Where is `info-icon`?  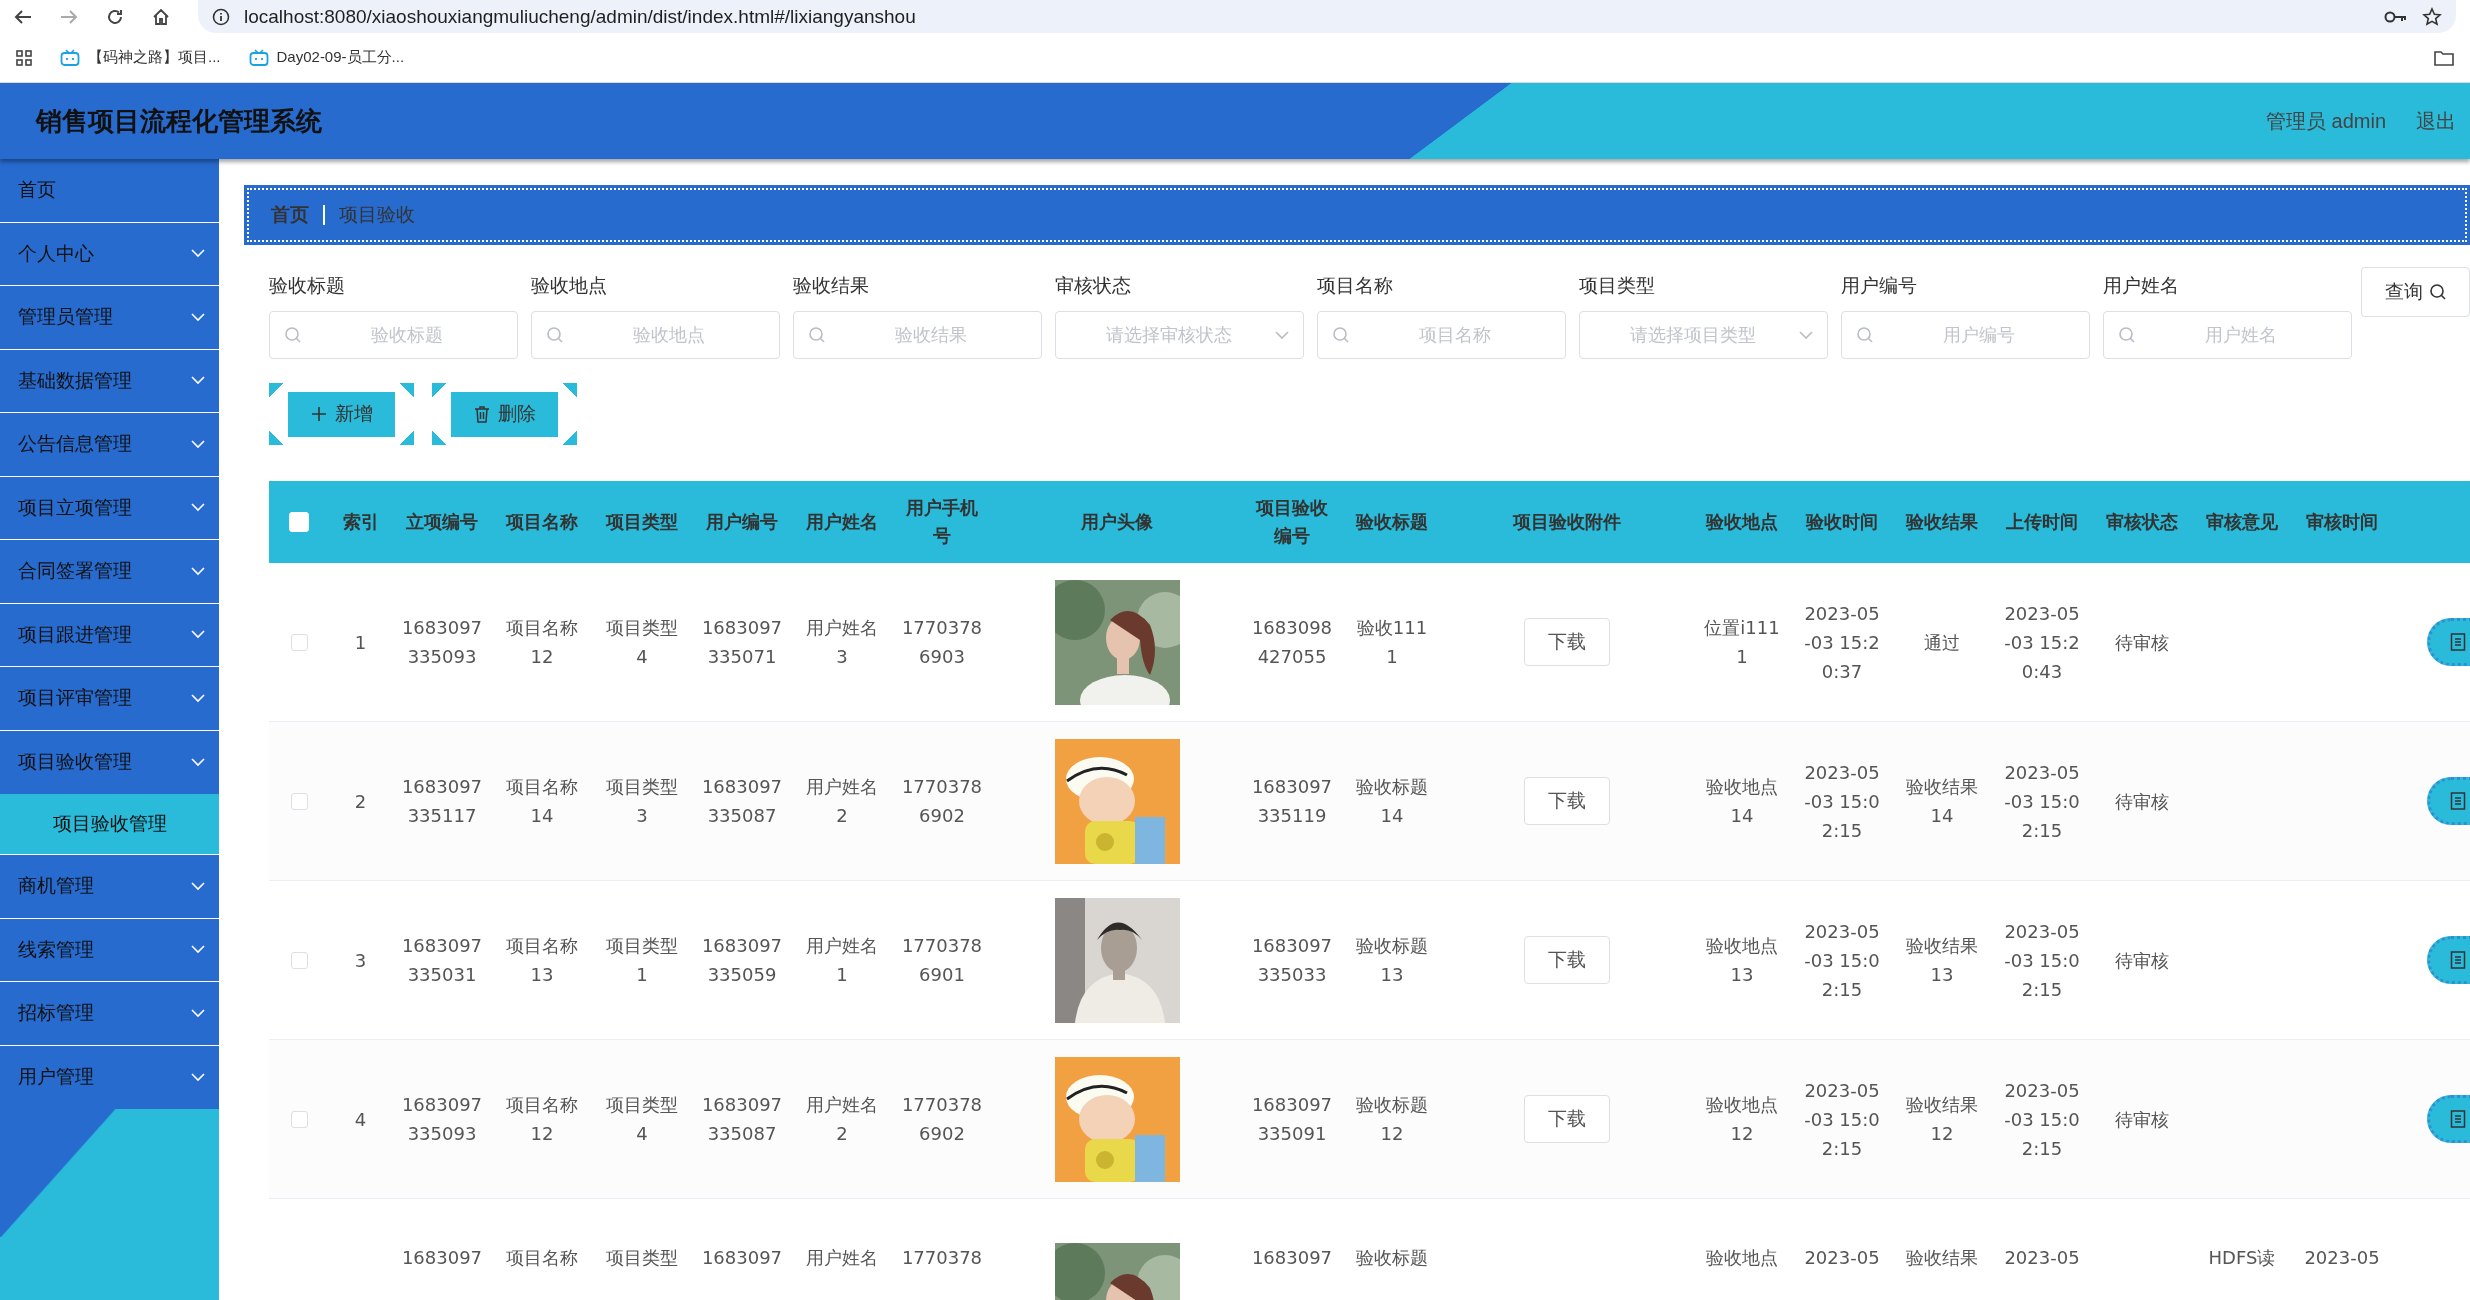
info-icon is located at coordinates (221, 16).